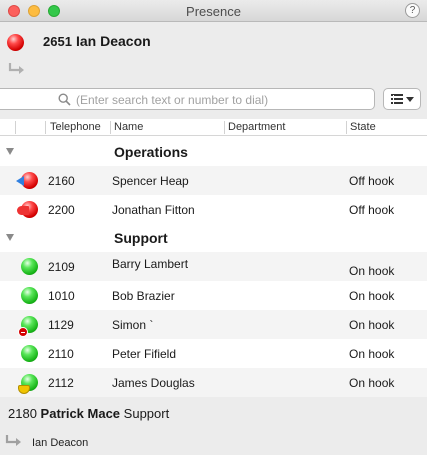 The height and width of the screenshot is (455, 427). Describe the element at coordinates (15, 42) in the screenshot. I see `my-presence-status-icon` at that location.